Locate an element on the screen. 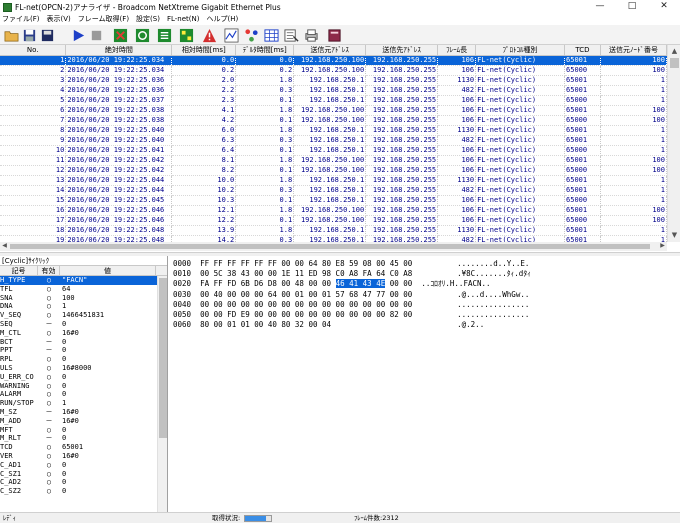 Image resolution: width=680 pixels, height=523 pixels. hscroll-thumb is located at coordinates (330, 246).